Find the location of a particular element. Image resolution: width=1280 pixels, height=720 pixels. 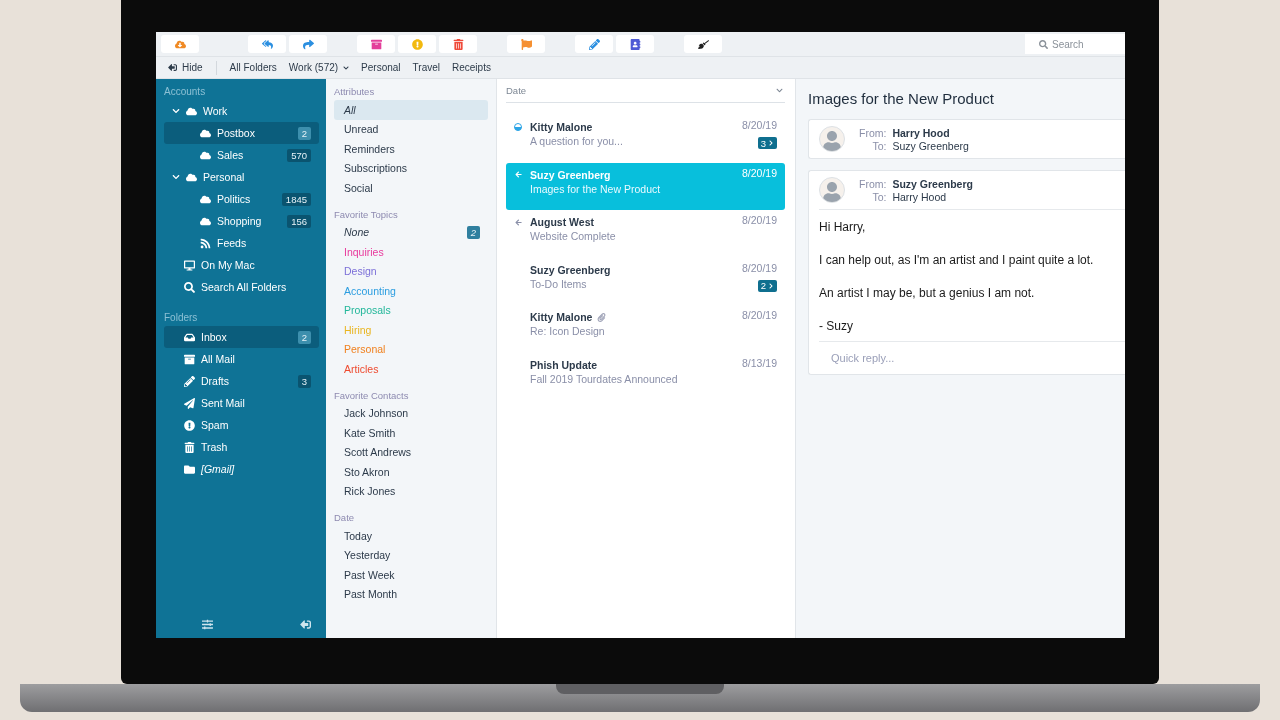

filter-item: Sto Akron is located at coordinates (411, 472).